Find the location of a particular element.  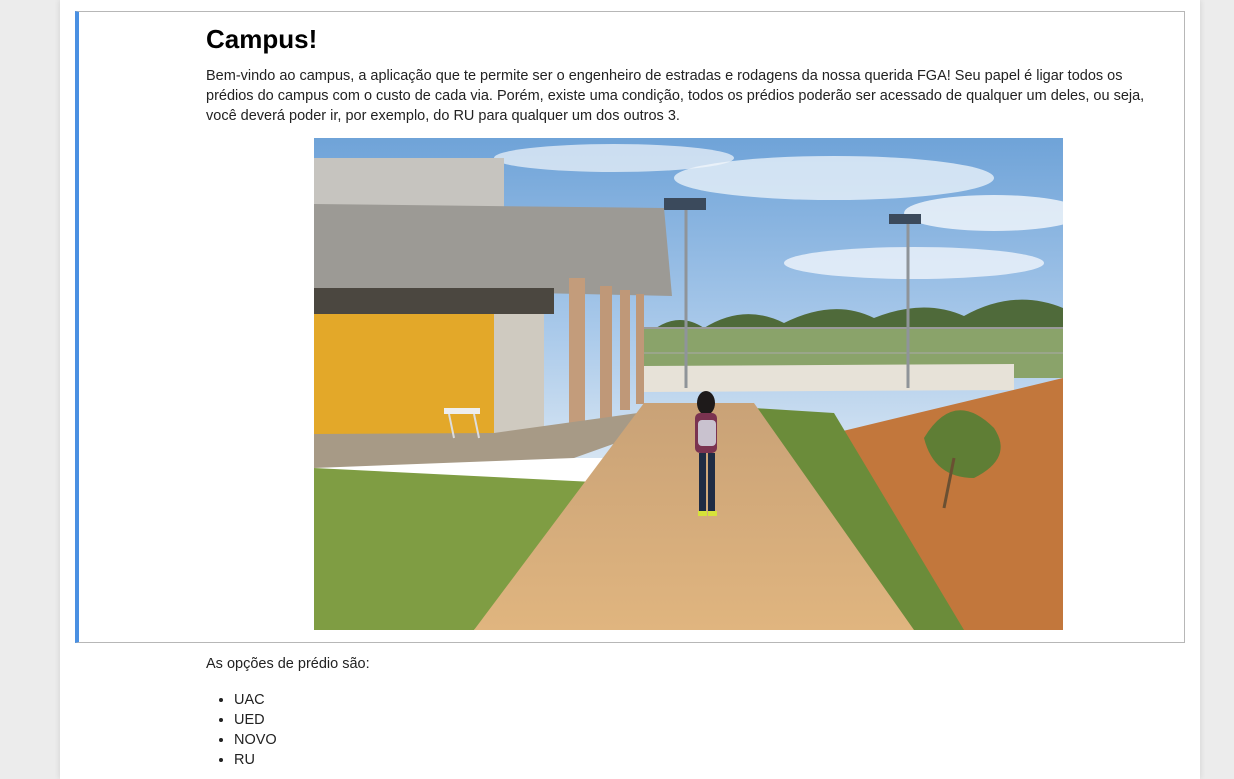

list-item: RU is located at coordinates (255, 760).